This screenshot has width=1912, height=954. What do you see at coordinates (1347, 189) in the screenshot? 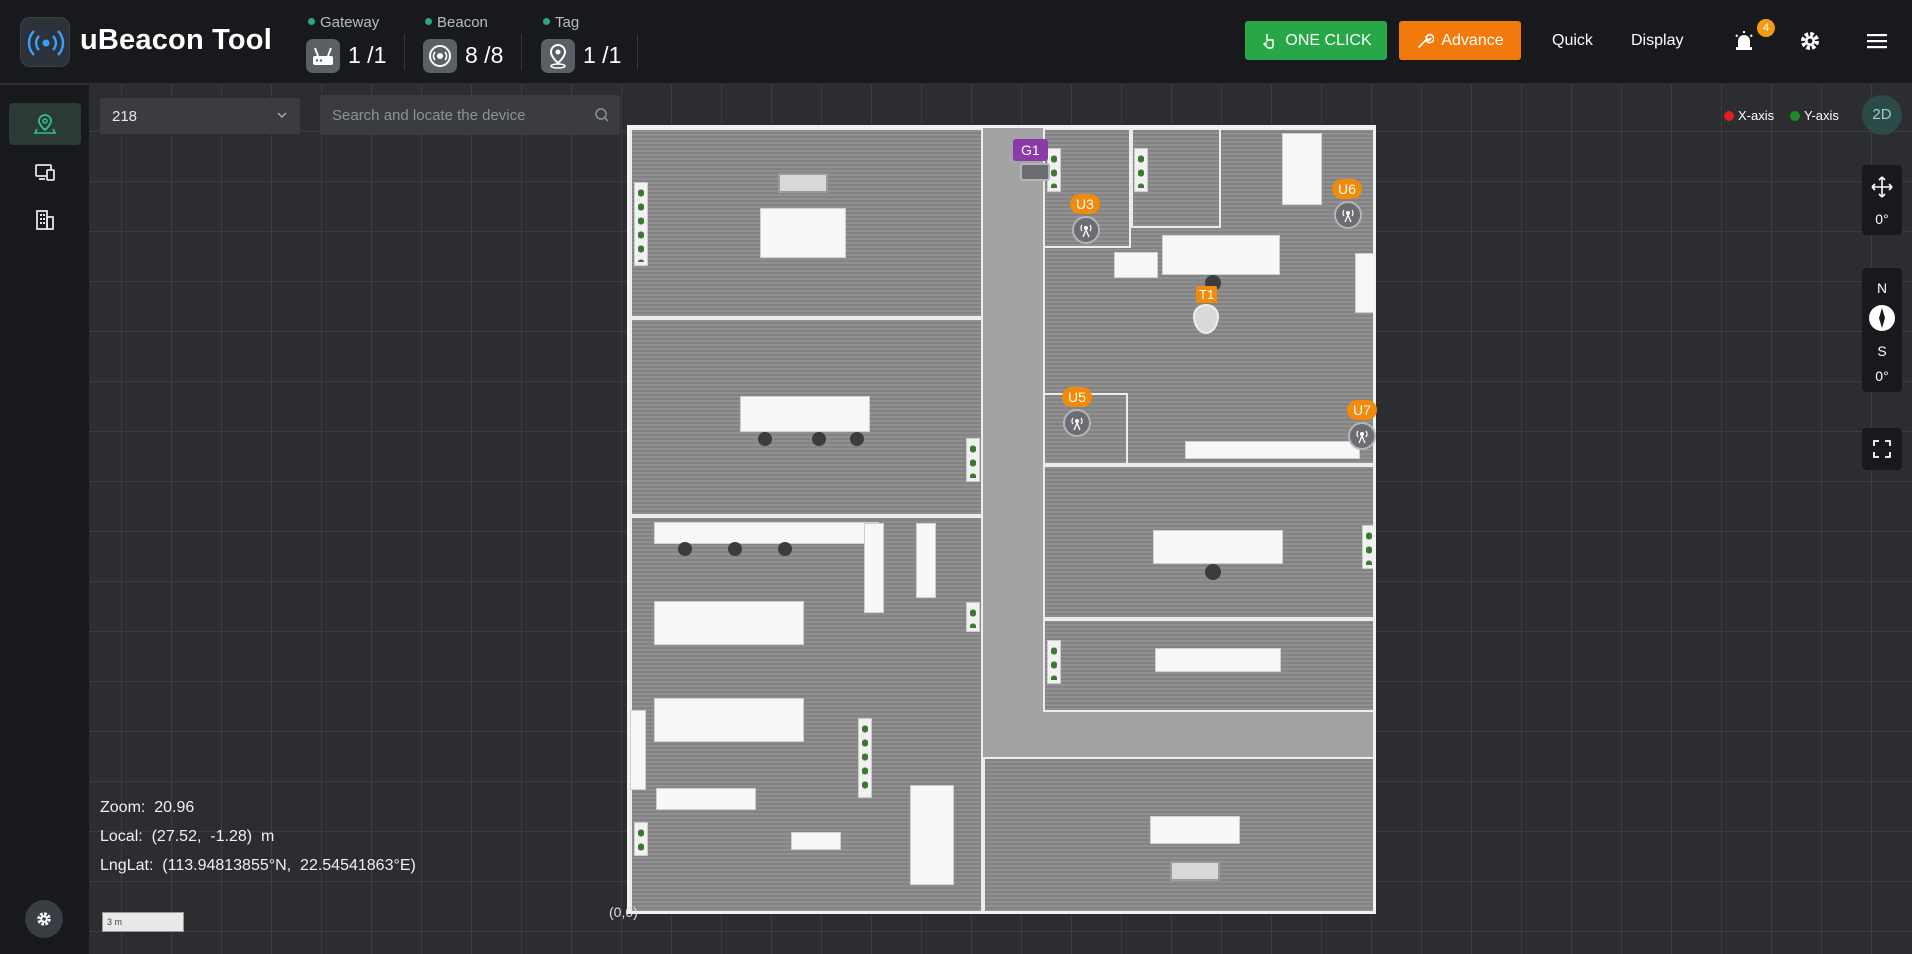
I see `beacon-marker-label: U6` at bounding box center [1347, 189].